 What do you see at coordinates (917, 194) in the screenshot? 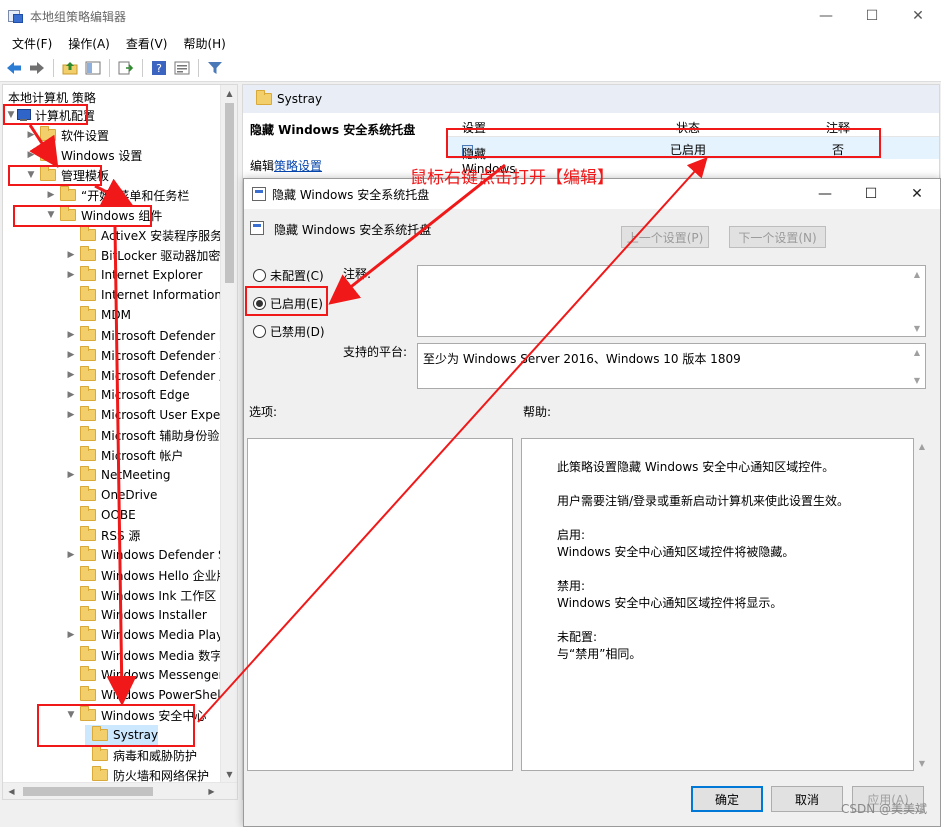
I see `dialog-close-button: ✕` at bounding box center [917, 194].